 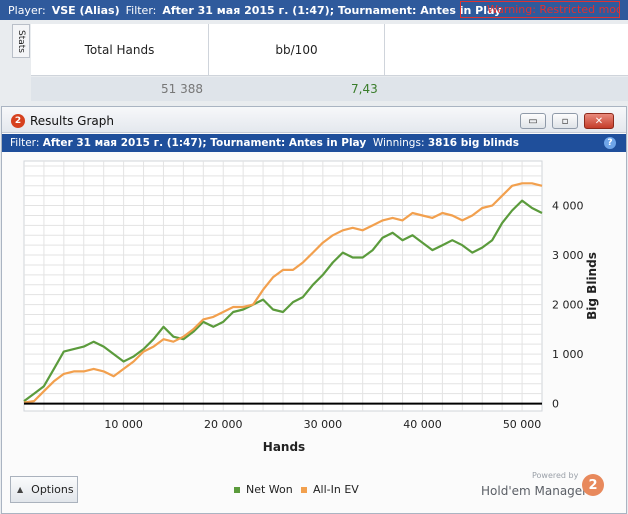 I want to click on winnings-label: Winnings:, so click(x=398, y=143).